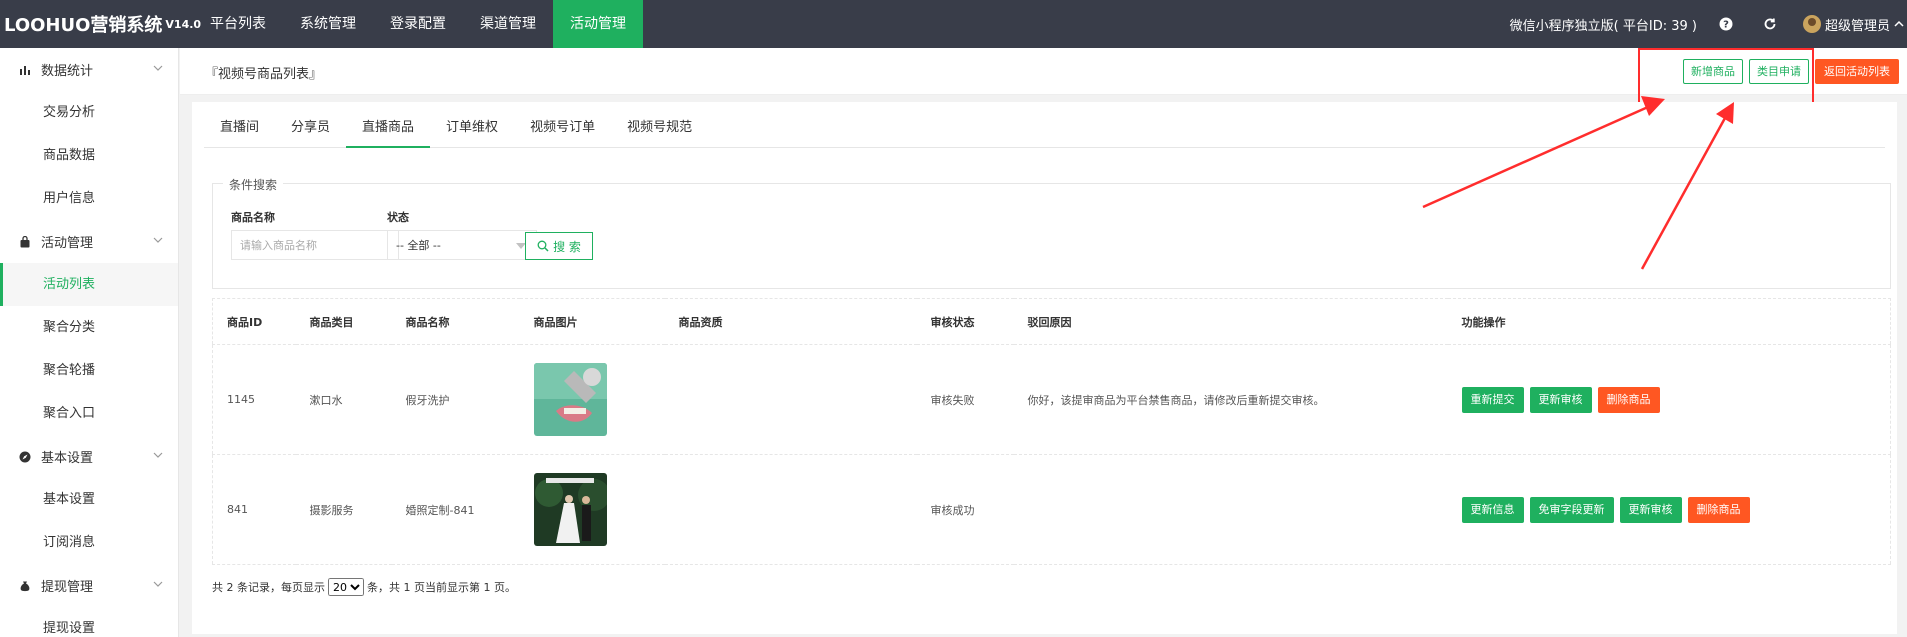 The height and width of the screenshot is (637, 1907). Describe the element at coordinates (315, 245) in the screenshot. I see `product-name-input` at that location.